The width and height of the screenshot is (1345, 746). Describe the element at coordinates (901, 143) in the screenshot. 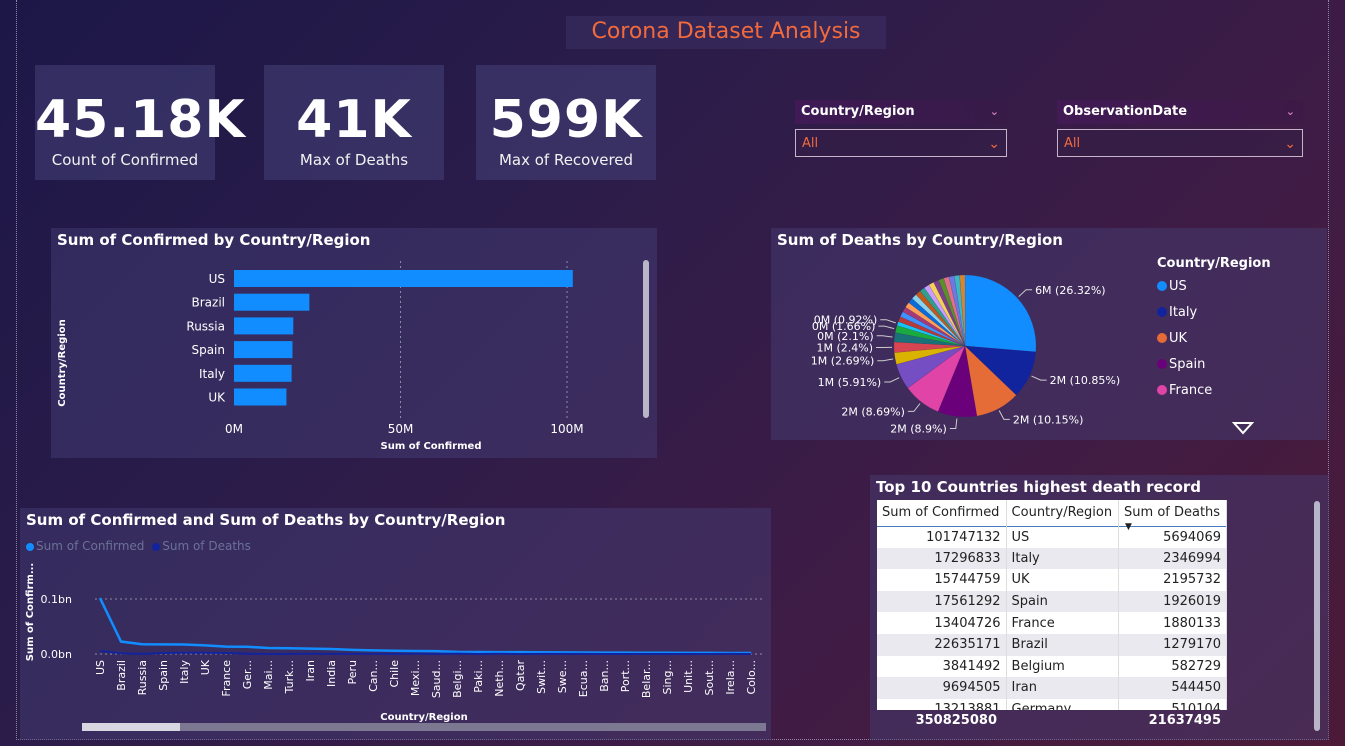

I see `country-region-dropdown: All ⌄` at that location.